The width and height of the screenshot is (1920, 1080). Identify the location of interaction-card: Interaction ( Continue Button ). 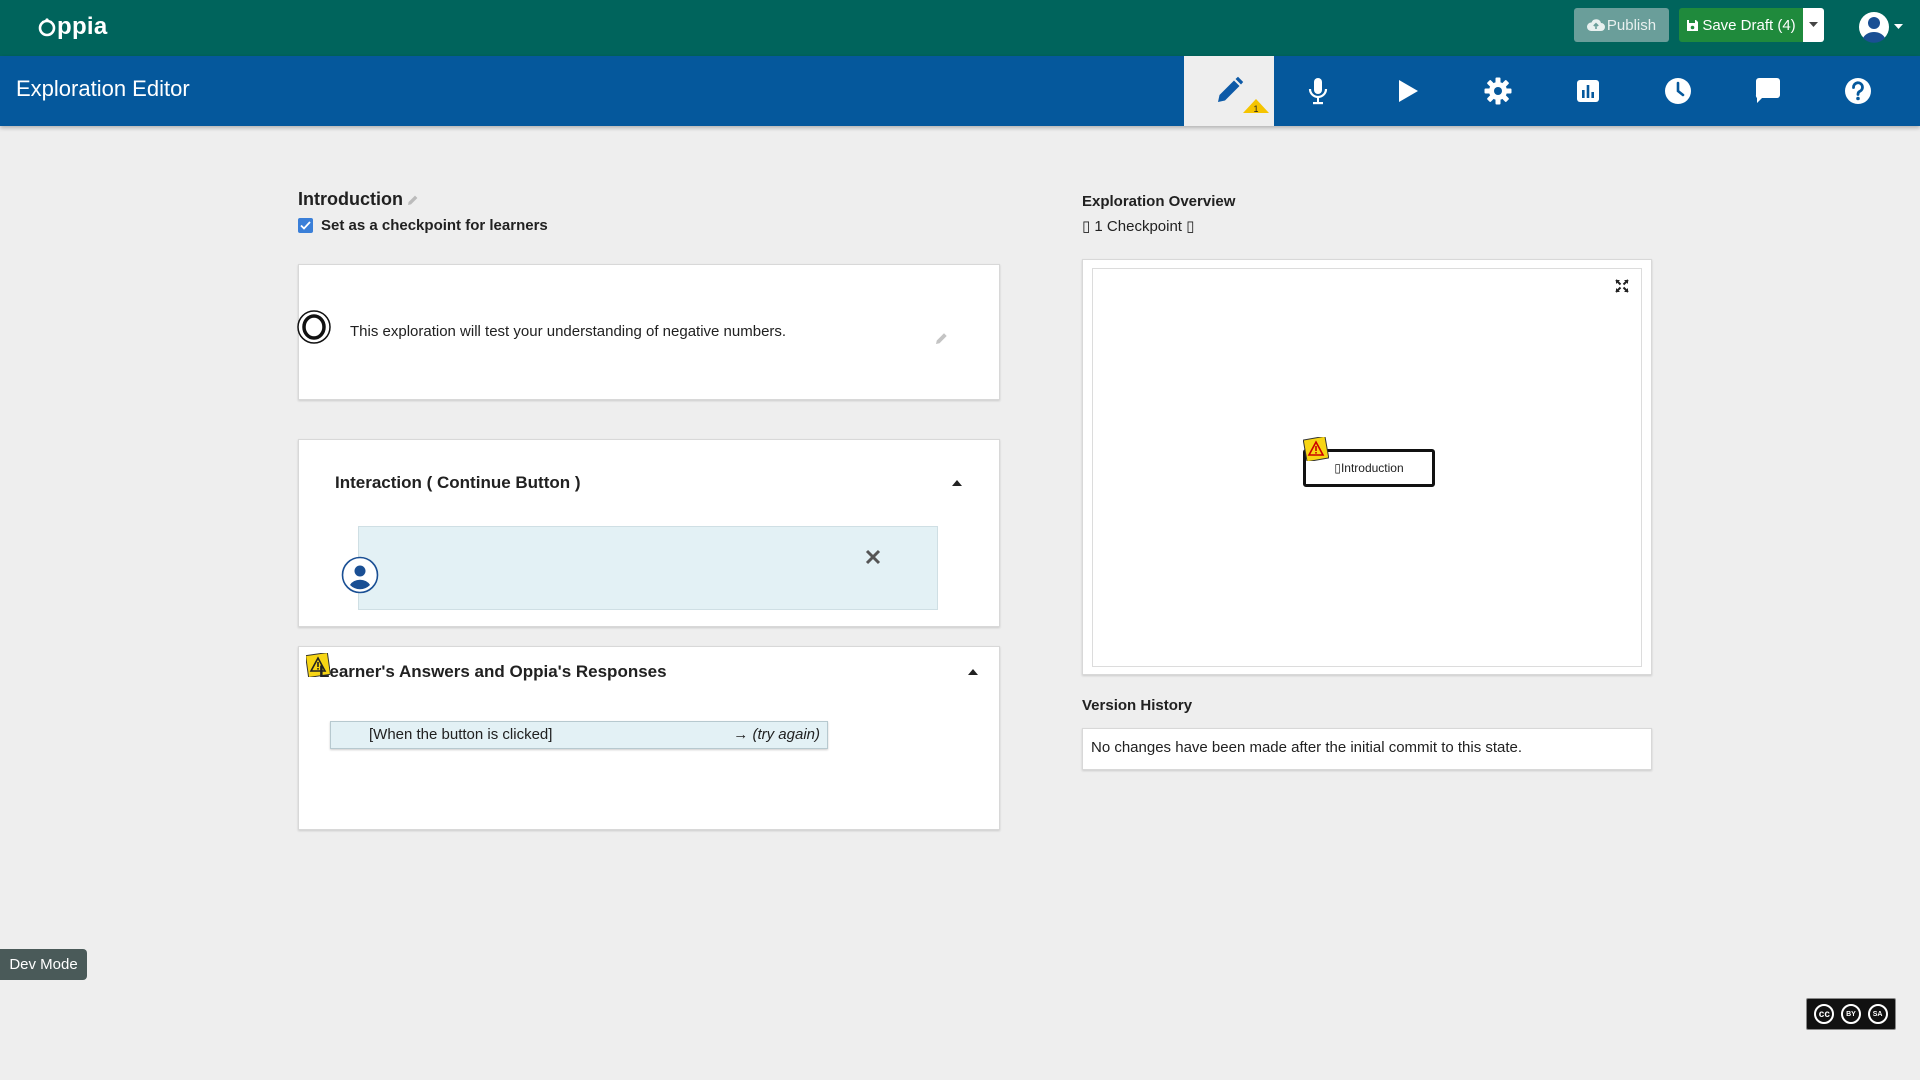
(649, 533).